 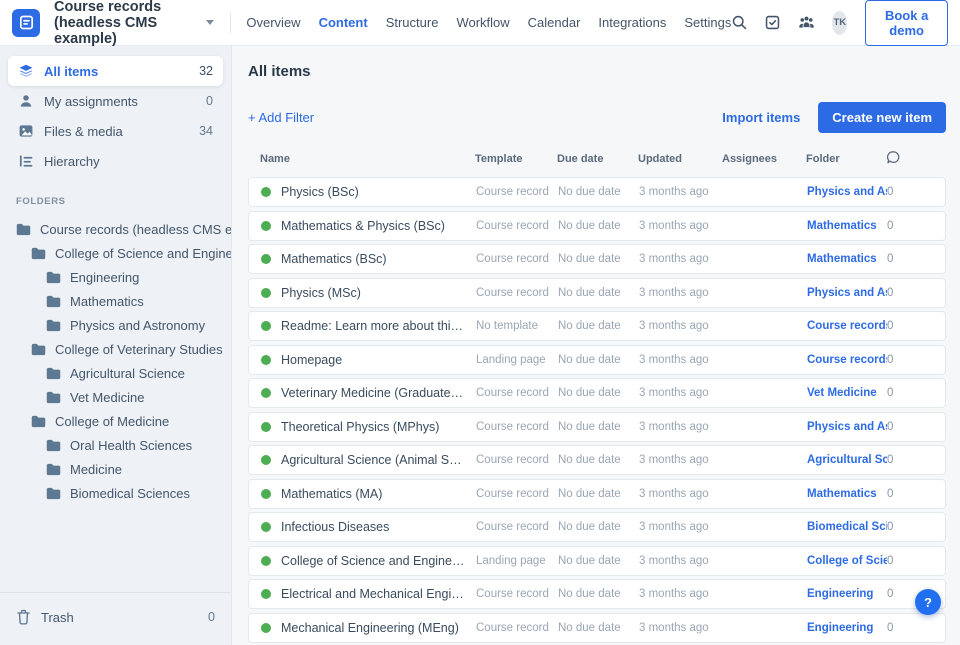 What do you see at coordinates (26, 131) in the screenshot?
I see `image-icon` at bounding box center [26, 131].